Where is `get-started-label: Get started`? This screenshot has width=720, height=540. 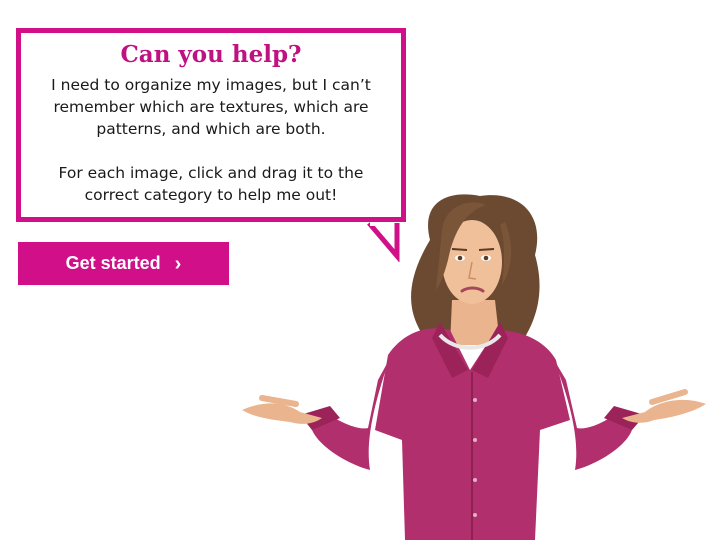 get-started-label: Get started is located at coordinates (113, 263).